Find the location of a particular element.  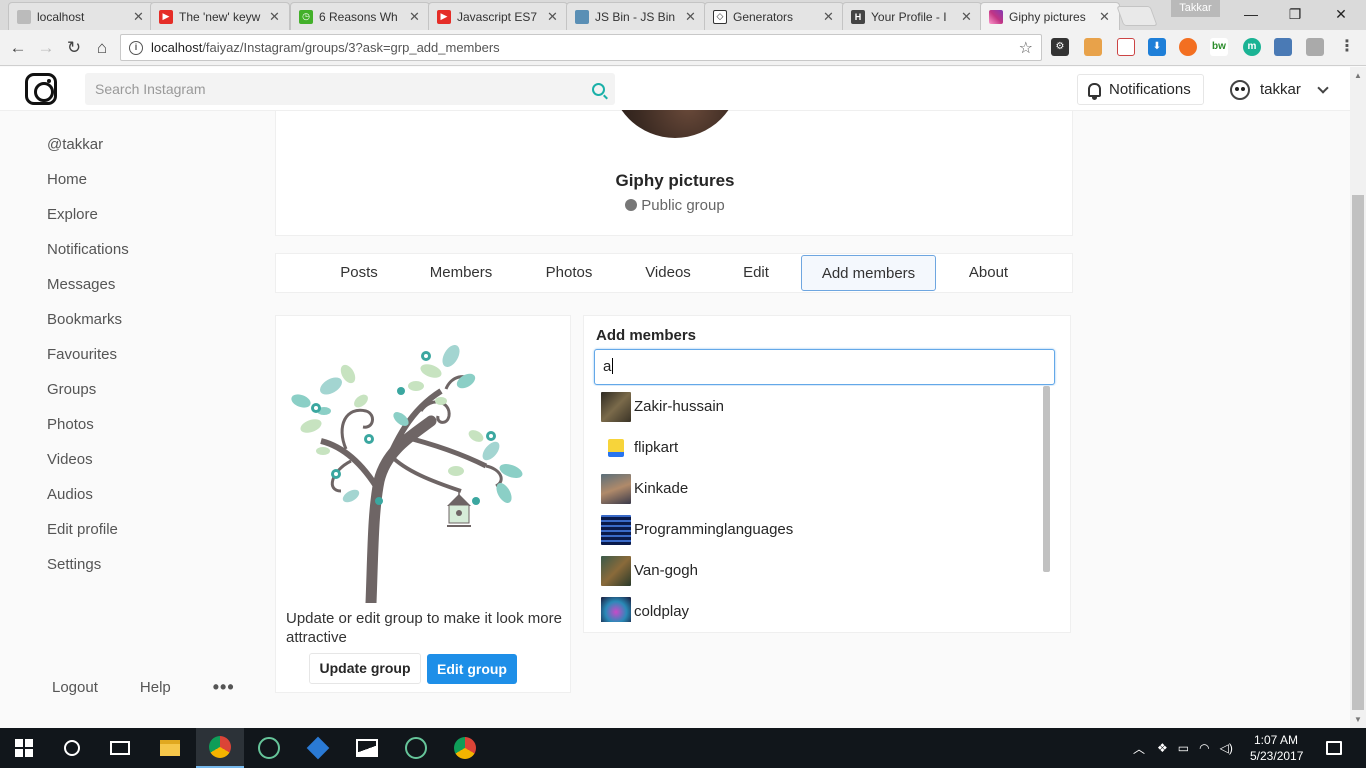

browser-tab: ◇ Generators ✕ is located at coordinates (774, 16).